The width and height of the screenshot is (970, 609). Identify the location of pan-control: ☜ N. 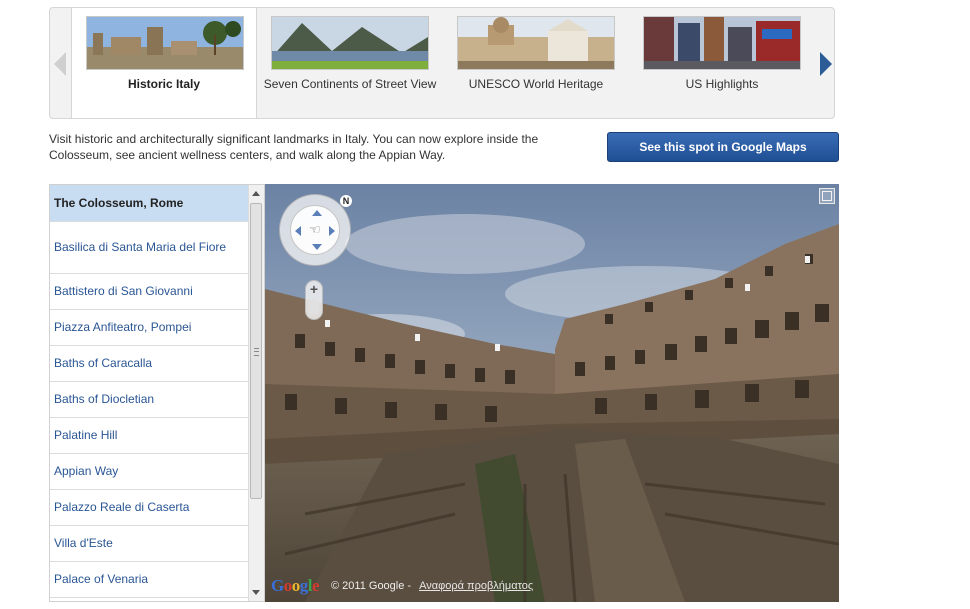
(315, 230).